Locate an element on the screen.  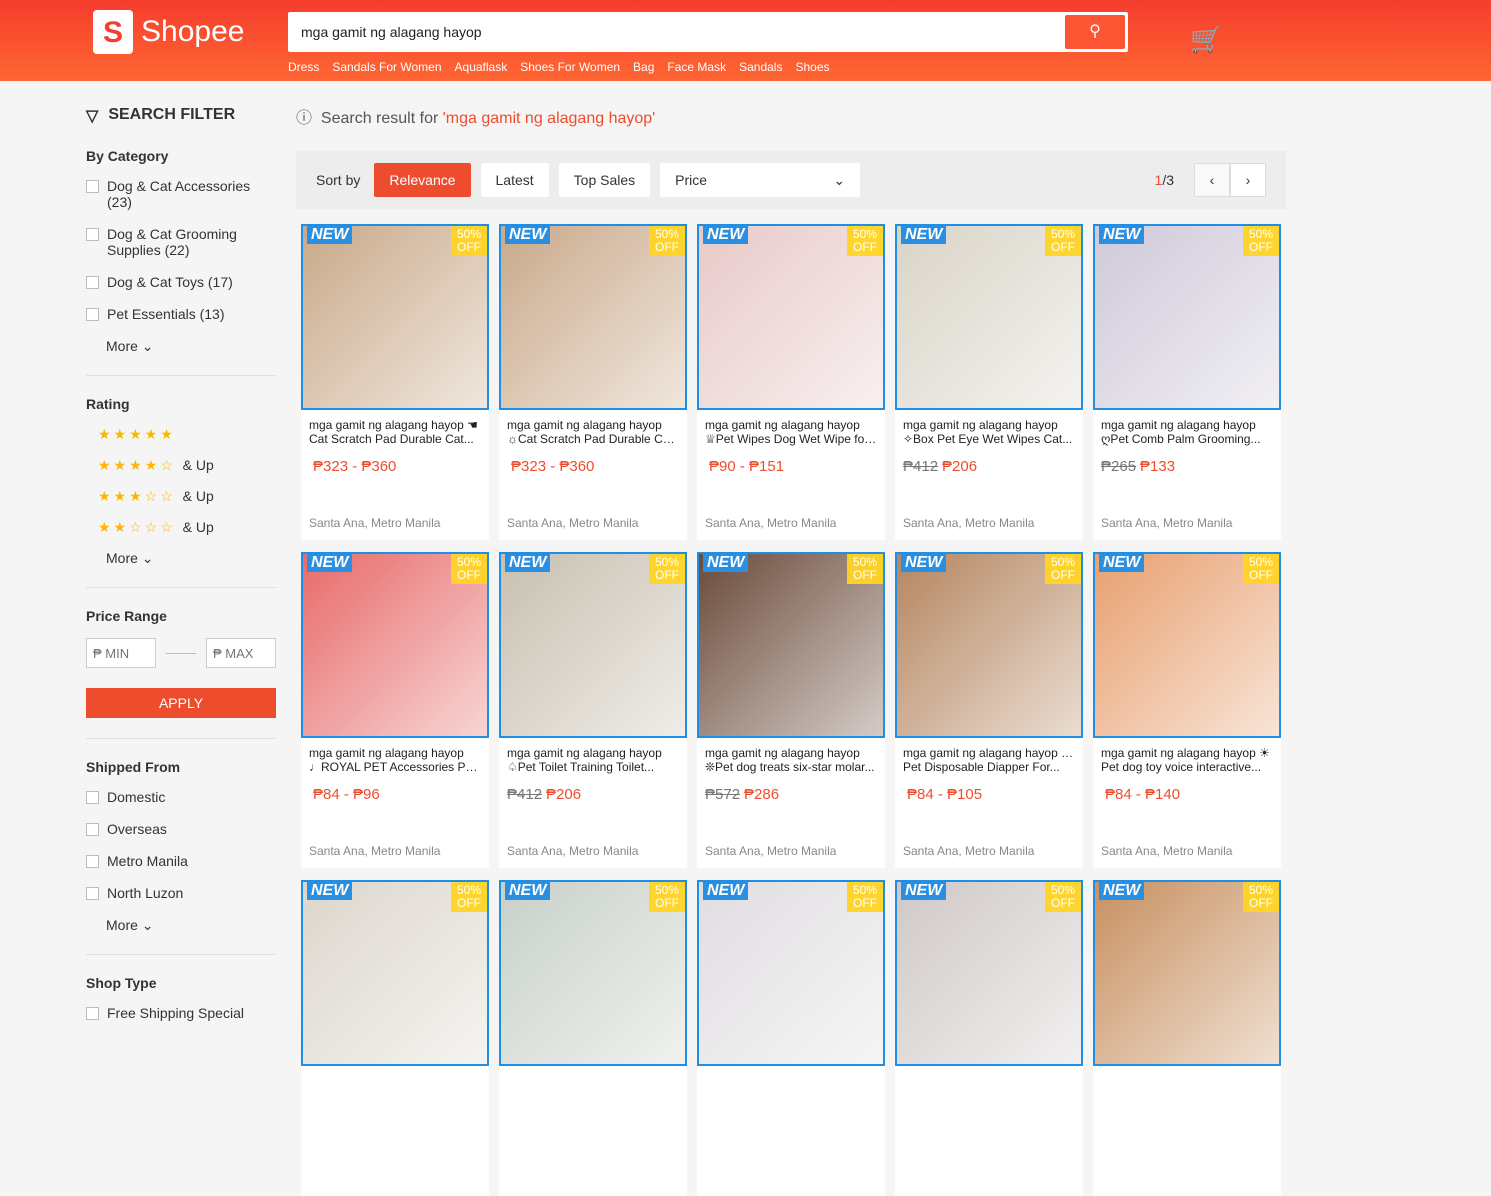
chevron-down-icon: ⌄ is located at coordinates (839, 180).